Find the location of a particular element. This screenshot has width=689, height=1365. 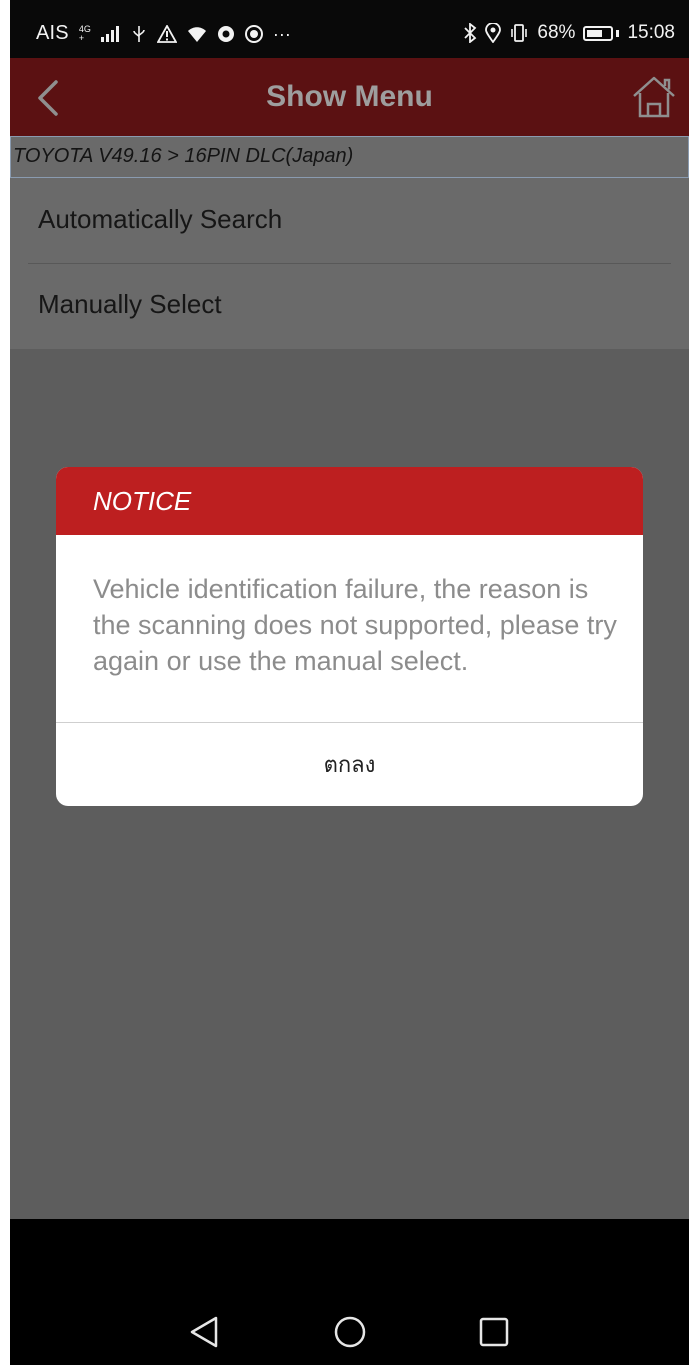

recents-square-icon is located at coordinates (494, 1332).